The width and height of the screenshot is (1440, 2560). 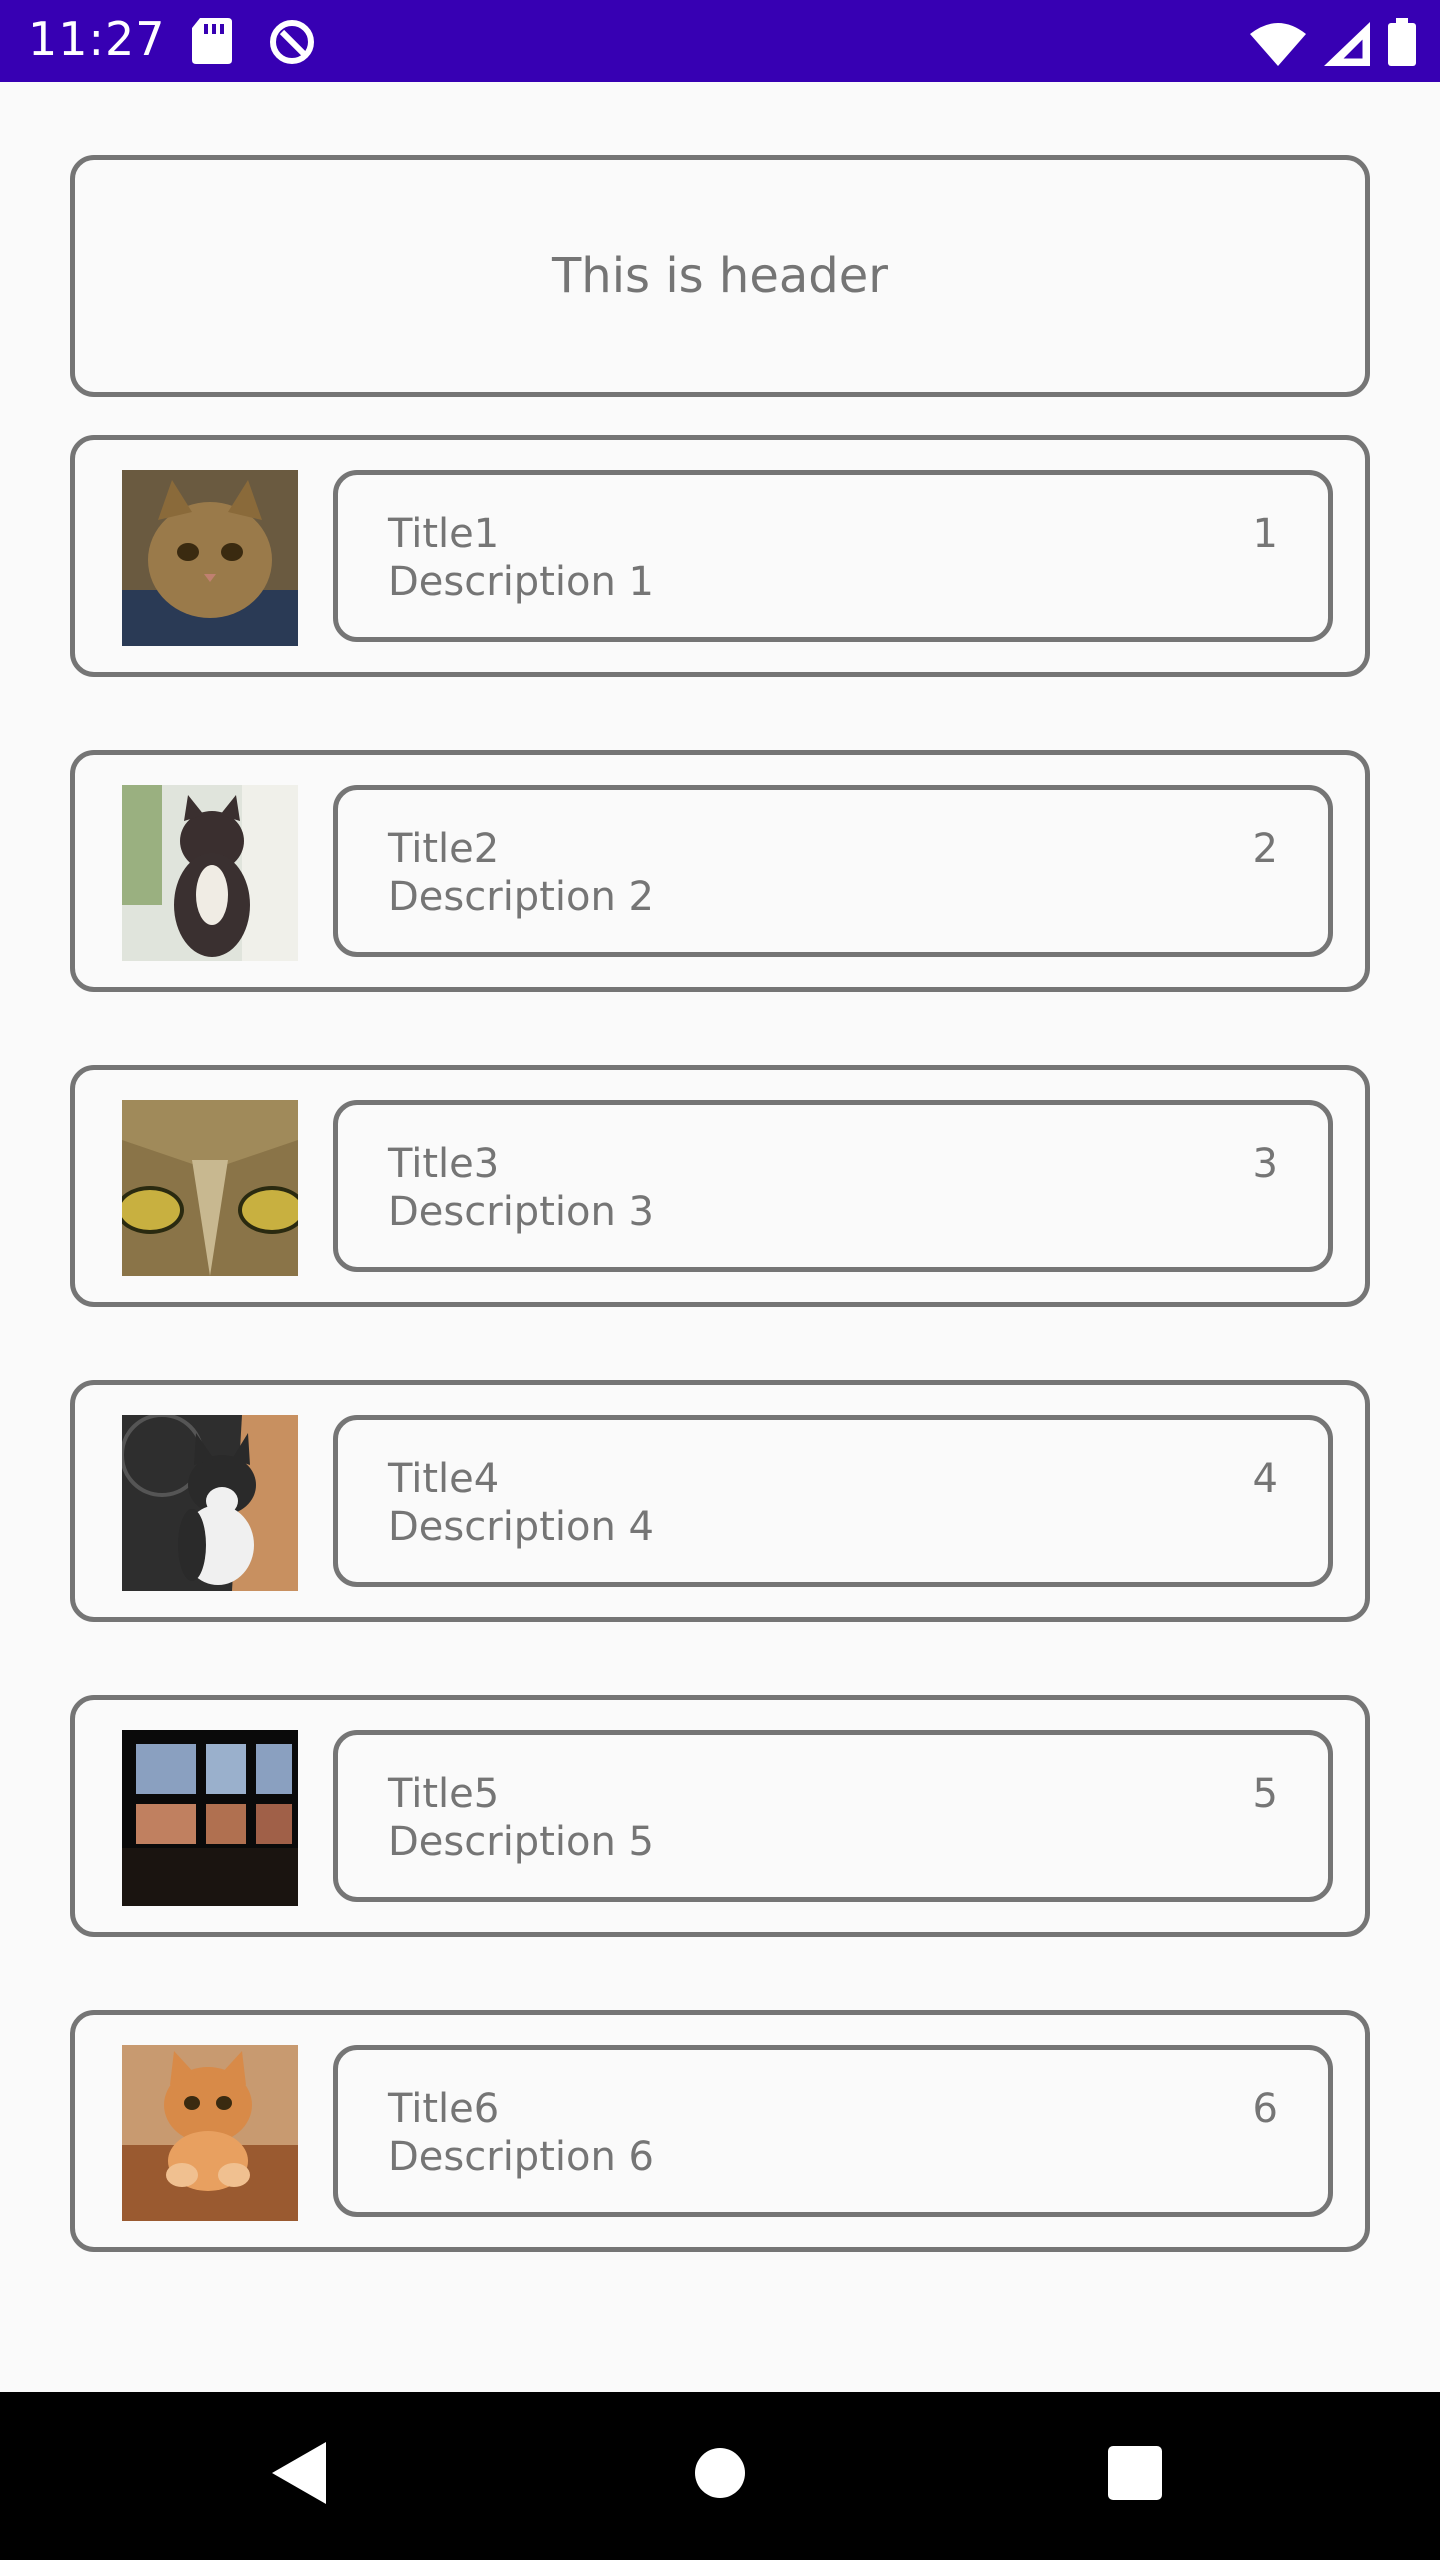 I want to click on item-description: Description 3, so click(x=521, y=1212).